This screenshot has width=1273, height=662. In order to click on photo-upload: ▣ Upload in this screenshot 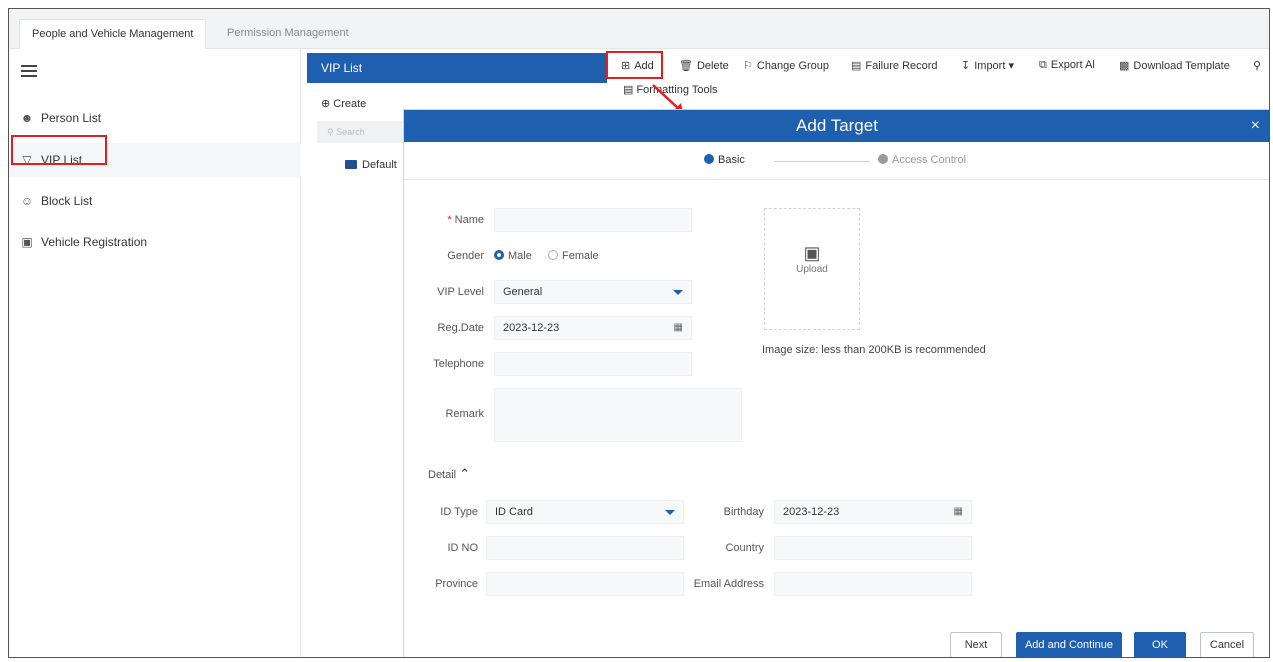, I will do `click(812, 269)`.